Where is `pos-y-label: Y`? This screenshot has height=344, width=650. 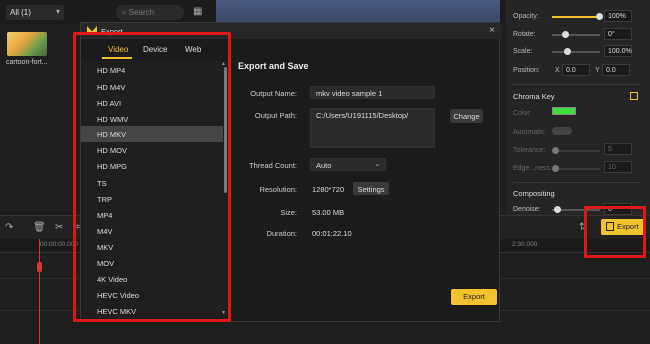
pos-y-label: Y is located at coordinates (597, 70).